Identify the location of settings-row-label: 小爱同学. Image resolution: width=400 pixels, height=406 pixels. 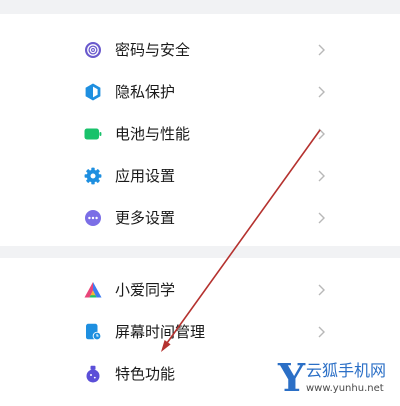
(145, 290).